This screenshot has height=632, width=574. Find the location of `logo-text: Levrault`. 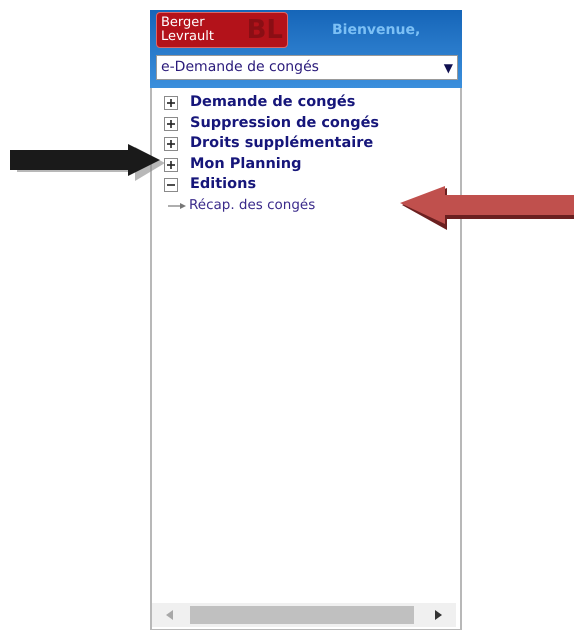

logo-text: Levrault is located at coordinates (187, 37).